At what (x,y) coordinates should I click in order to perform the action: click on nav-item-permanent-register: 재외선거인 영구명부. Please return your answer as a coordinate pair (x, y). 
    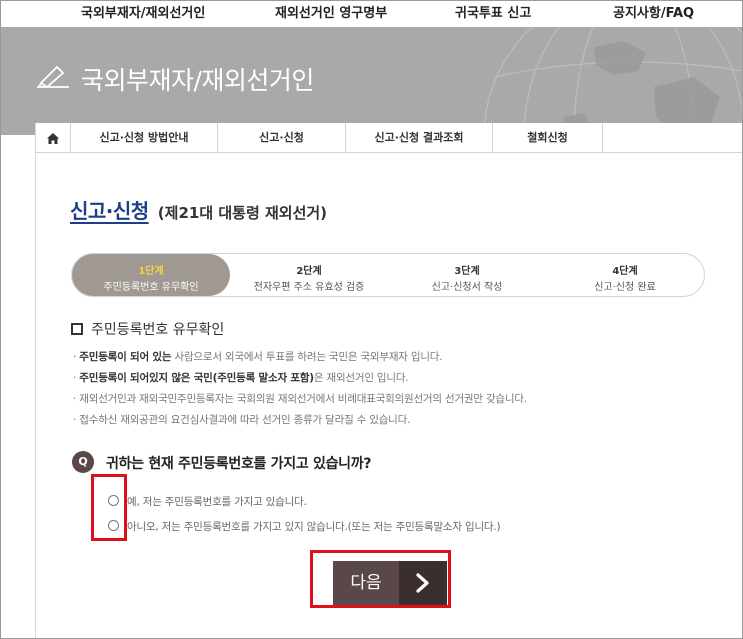
    Looking at the image, I should click on (331, 11).